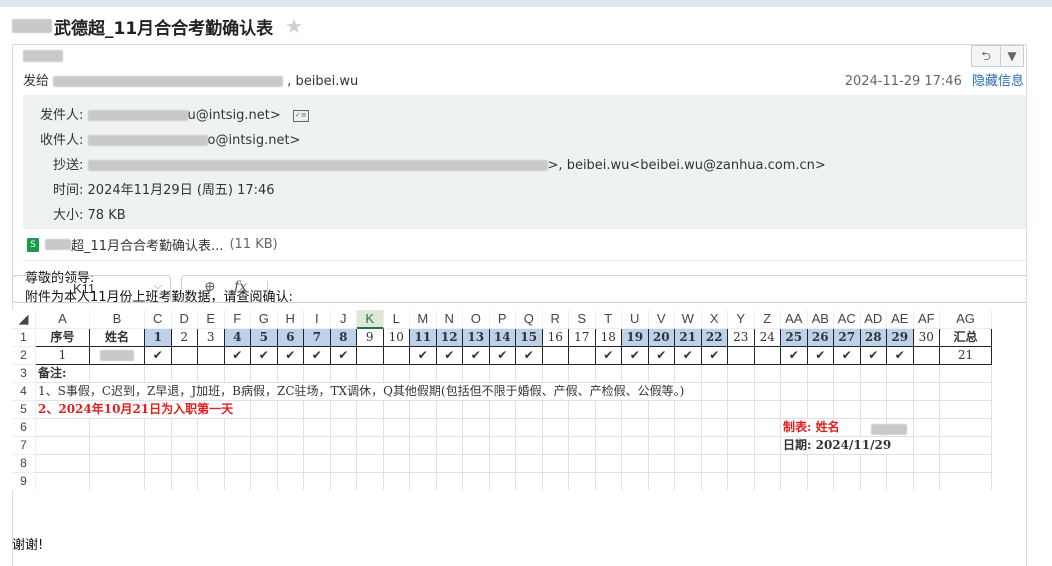 Image resolution: width=1052 pixels, height=566 pixels. What do you see at coordinates (555, 338) in the screenshot?
I see `cell-day-header: 16` at bounding box center [555, 338].